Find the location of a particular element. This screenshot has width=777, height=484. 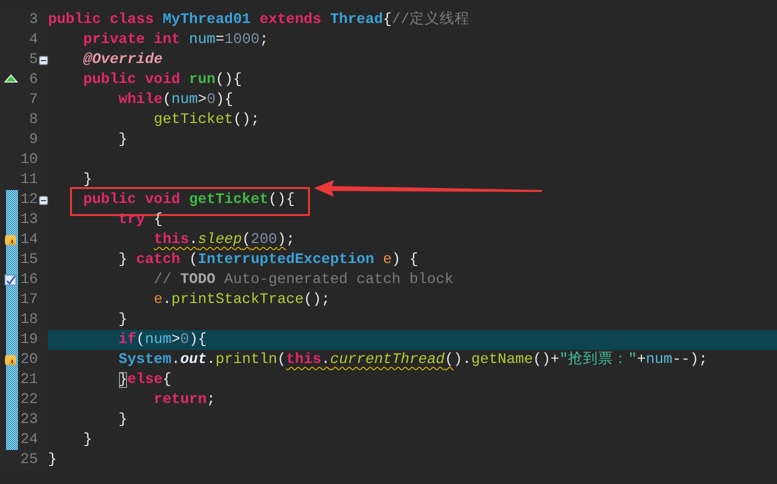

line-number: 19 is located at coordinates (28, 340).